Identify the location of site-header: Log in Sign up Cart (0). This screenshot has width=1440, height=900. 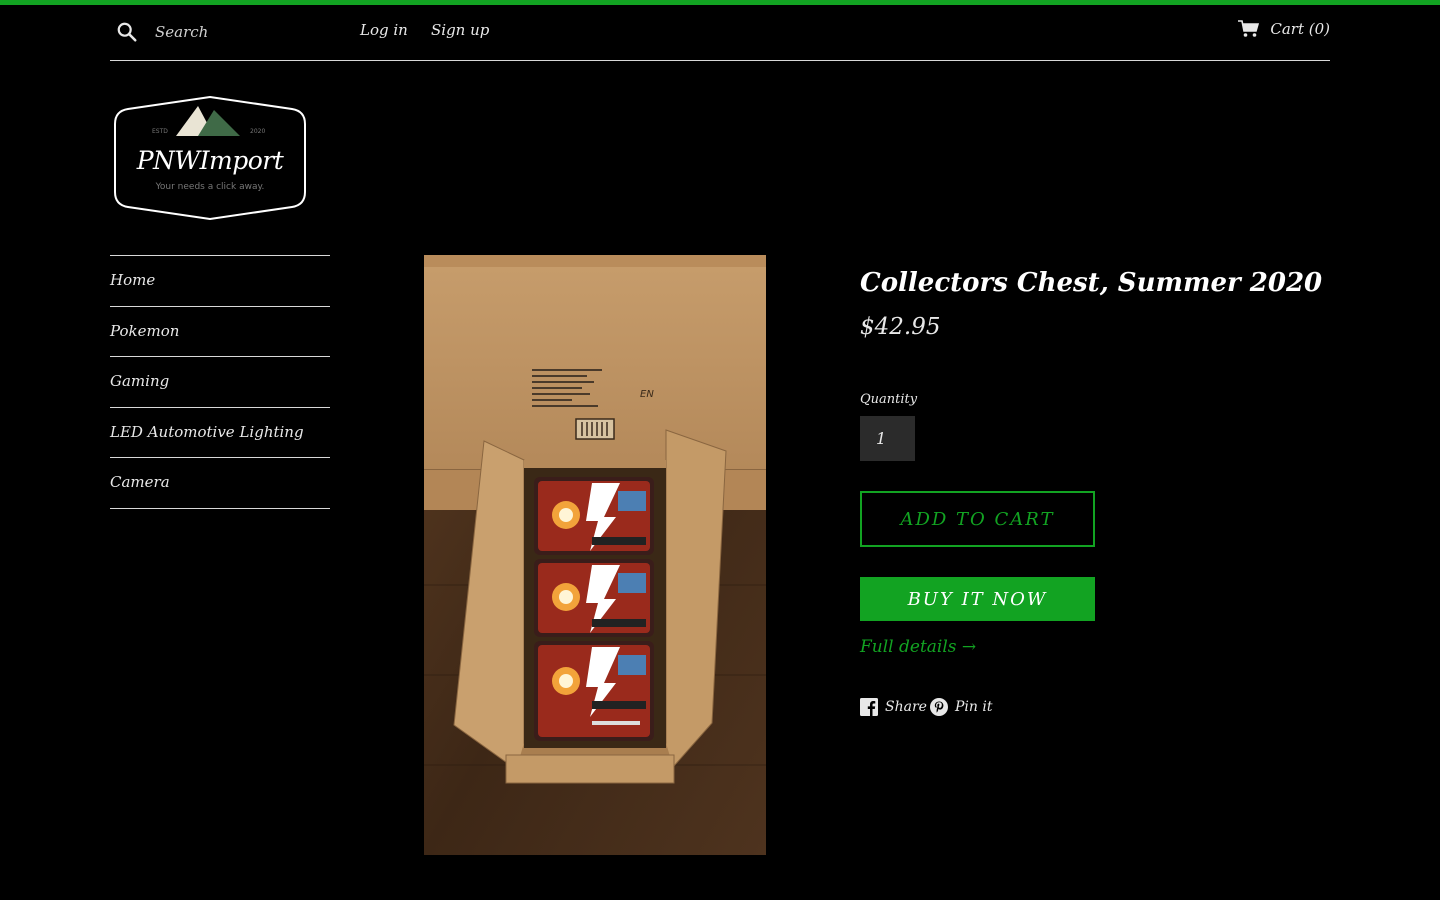
(720, 33).